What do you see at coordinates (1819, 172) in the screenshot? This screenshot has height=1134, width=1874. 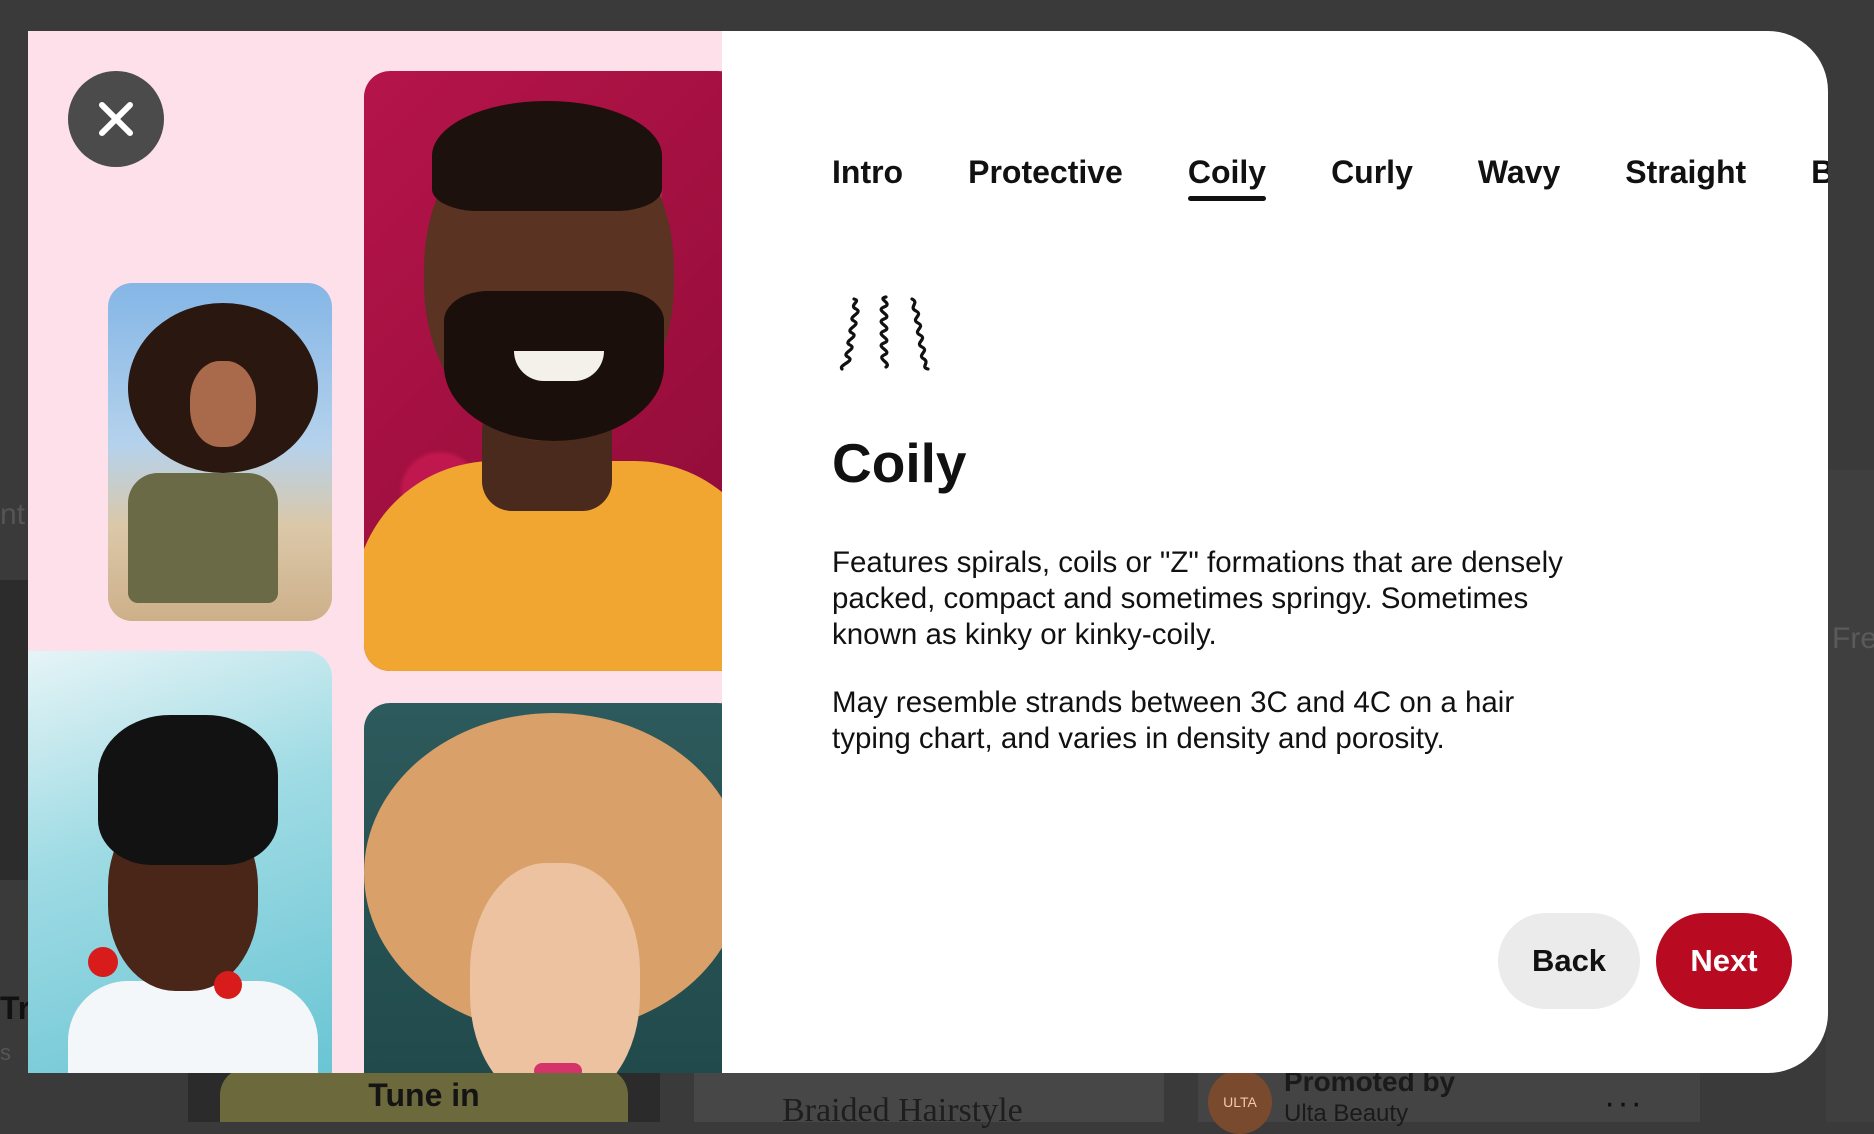 I see `tab-partial: Ba` at bounding box center [1819, 172].